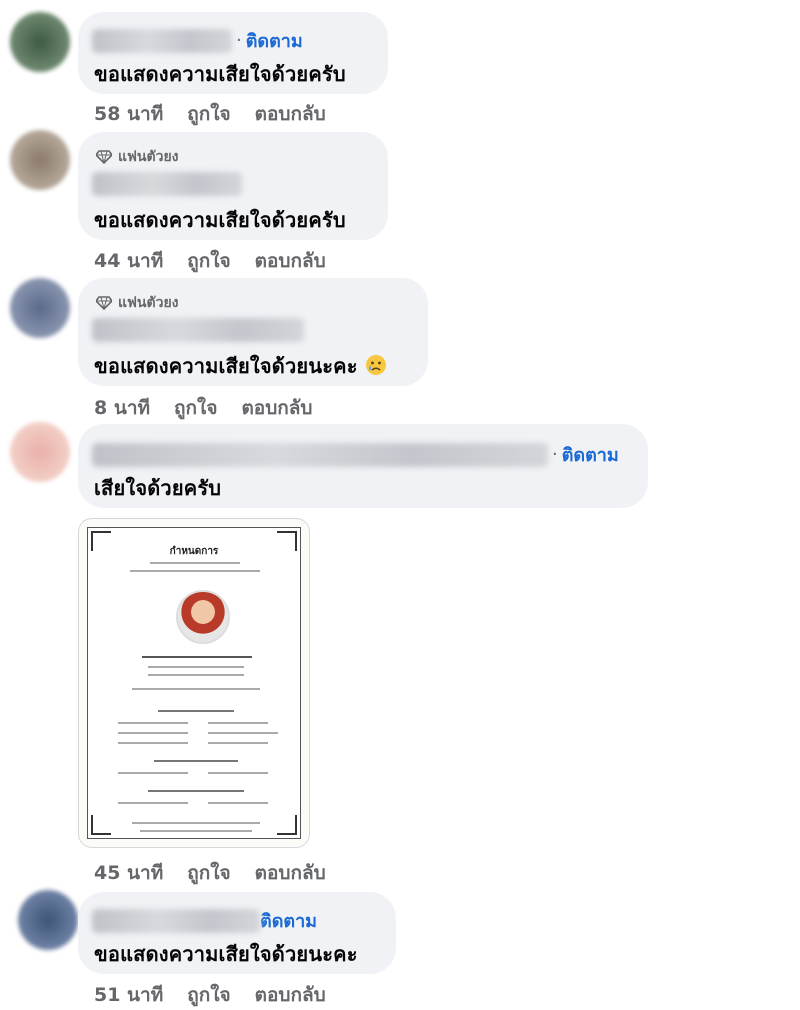 Image resolution: width=800 pixels, height=1010 pixels. I want to click on comment-actions: 51 นาที ถูกใจ ตอบกลับ, so click(222, 995).